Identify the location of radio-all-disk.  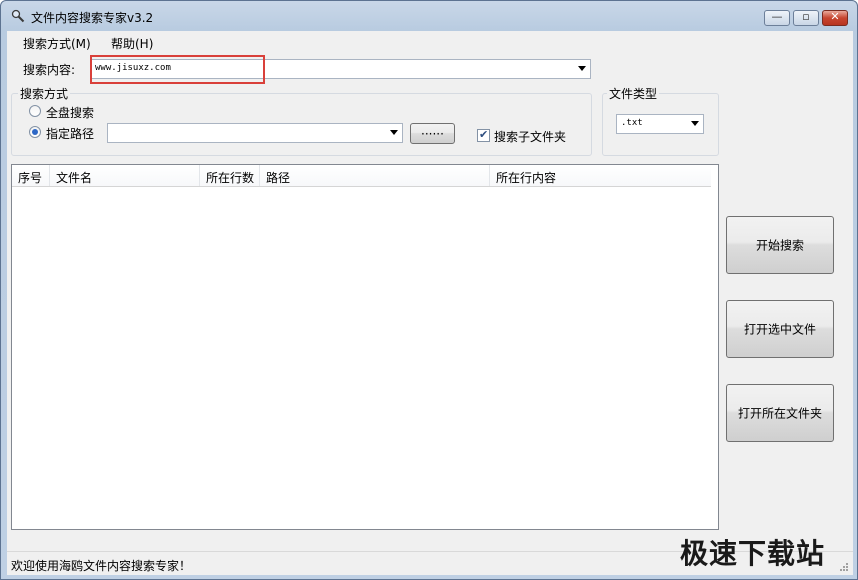
(35, 111).